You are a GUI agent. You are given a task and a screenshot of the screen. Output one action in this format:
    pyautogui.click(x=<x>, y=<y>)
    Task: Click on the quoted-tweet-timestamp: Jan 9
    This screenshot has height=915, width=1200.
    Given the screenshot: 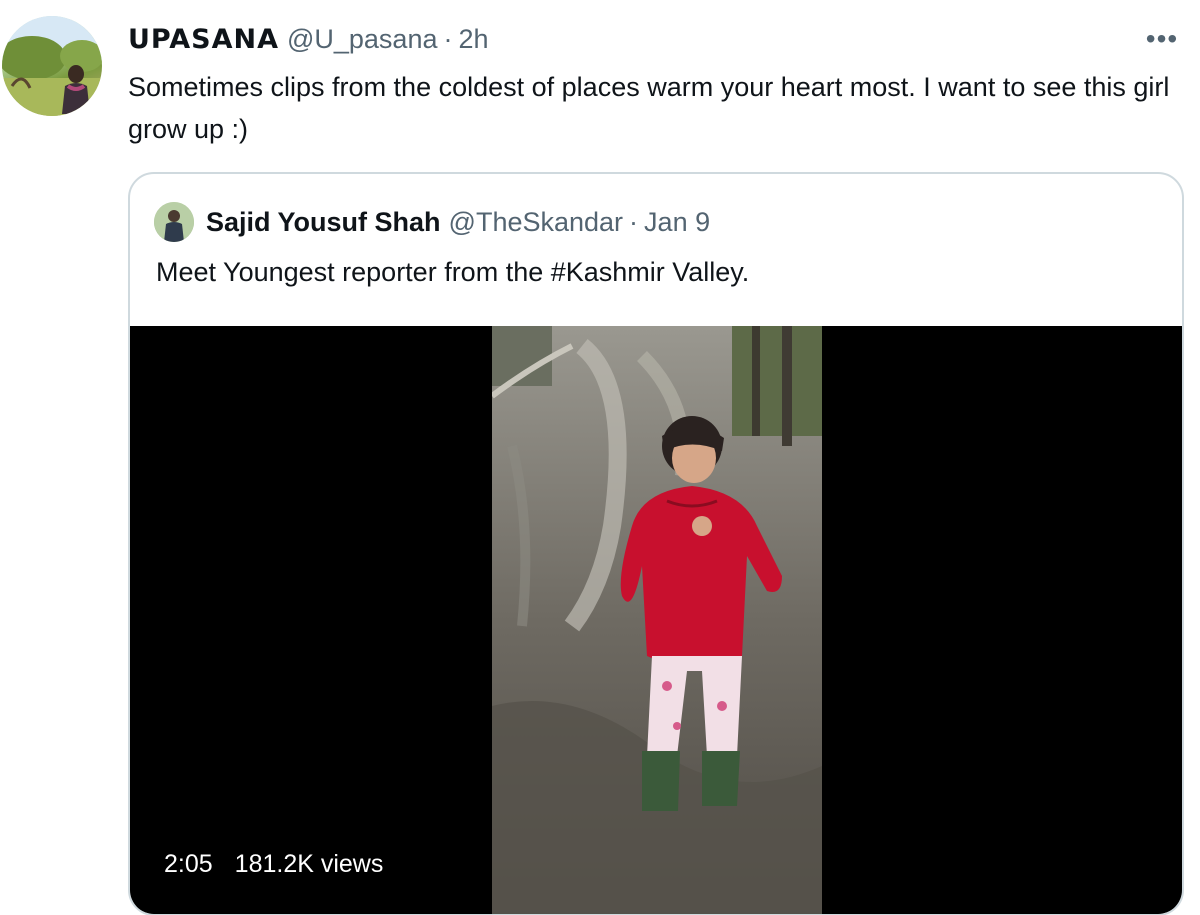 What is the action you would take?
    pyautogui.click(x=677, y=222)
    